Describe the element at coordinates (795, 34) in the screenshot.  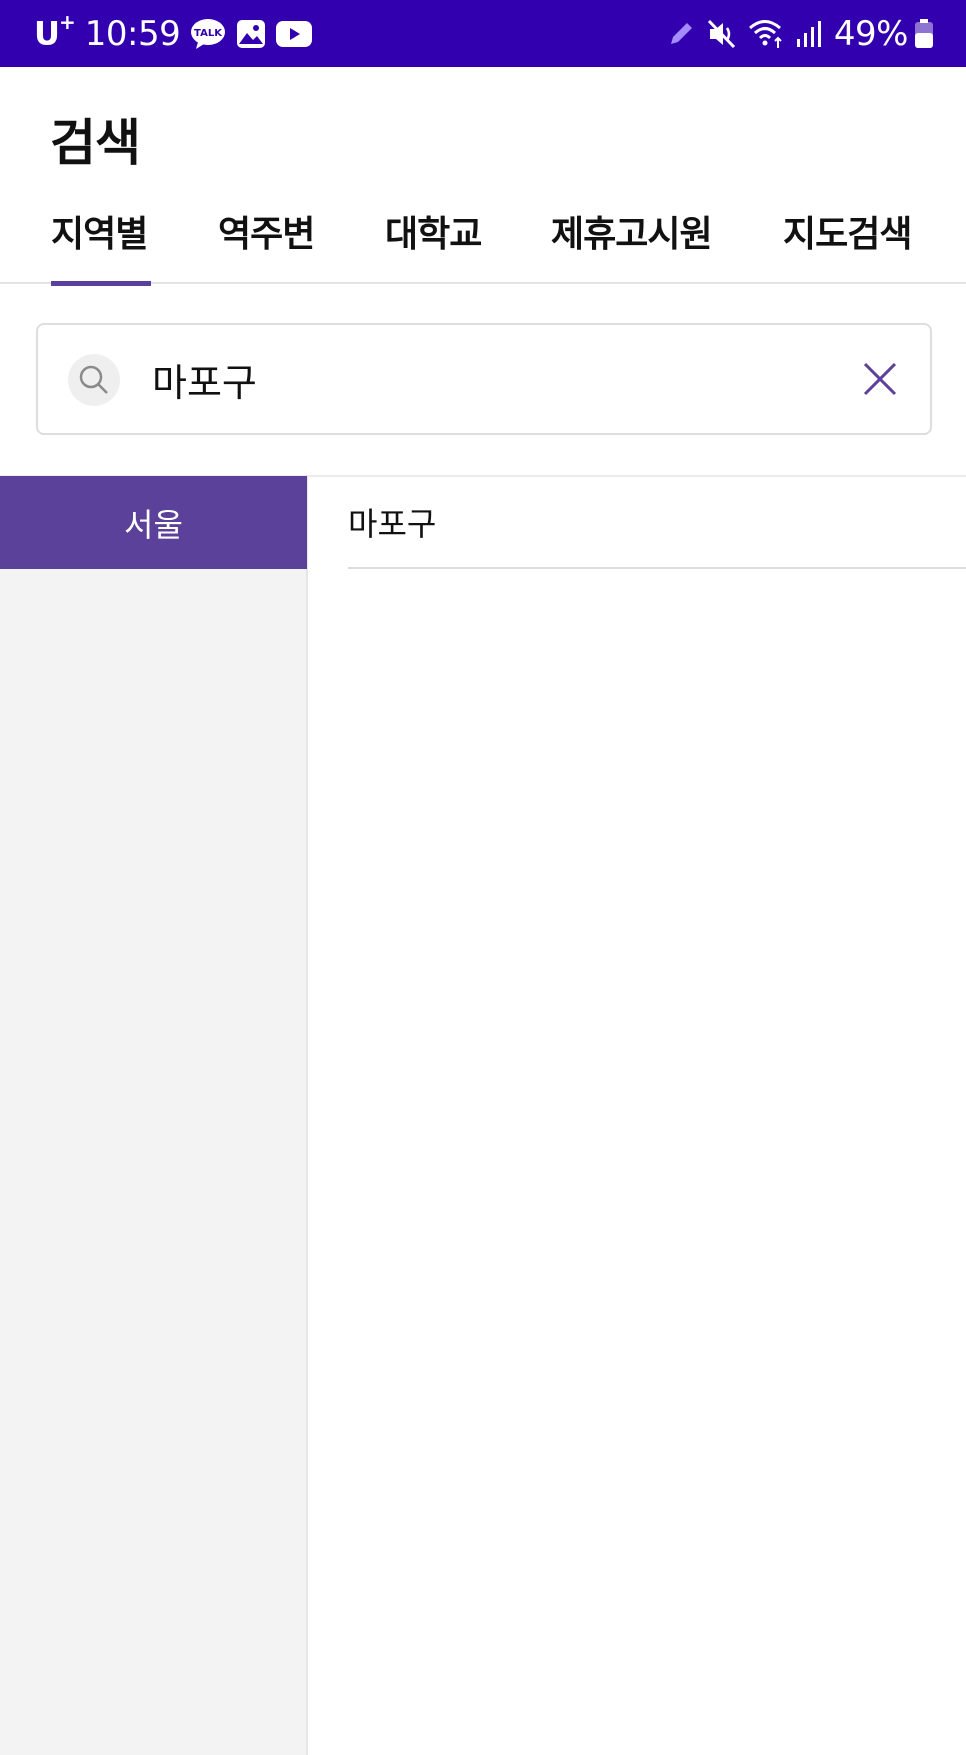
I see `status-bar-right: 49%` at that location.